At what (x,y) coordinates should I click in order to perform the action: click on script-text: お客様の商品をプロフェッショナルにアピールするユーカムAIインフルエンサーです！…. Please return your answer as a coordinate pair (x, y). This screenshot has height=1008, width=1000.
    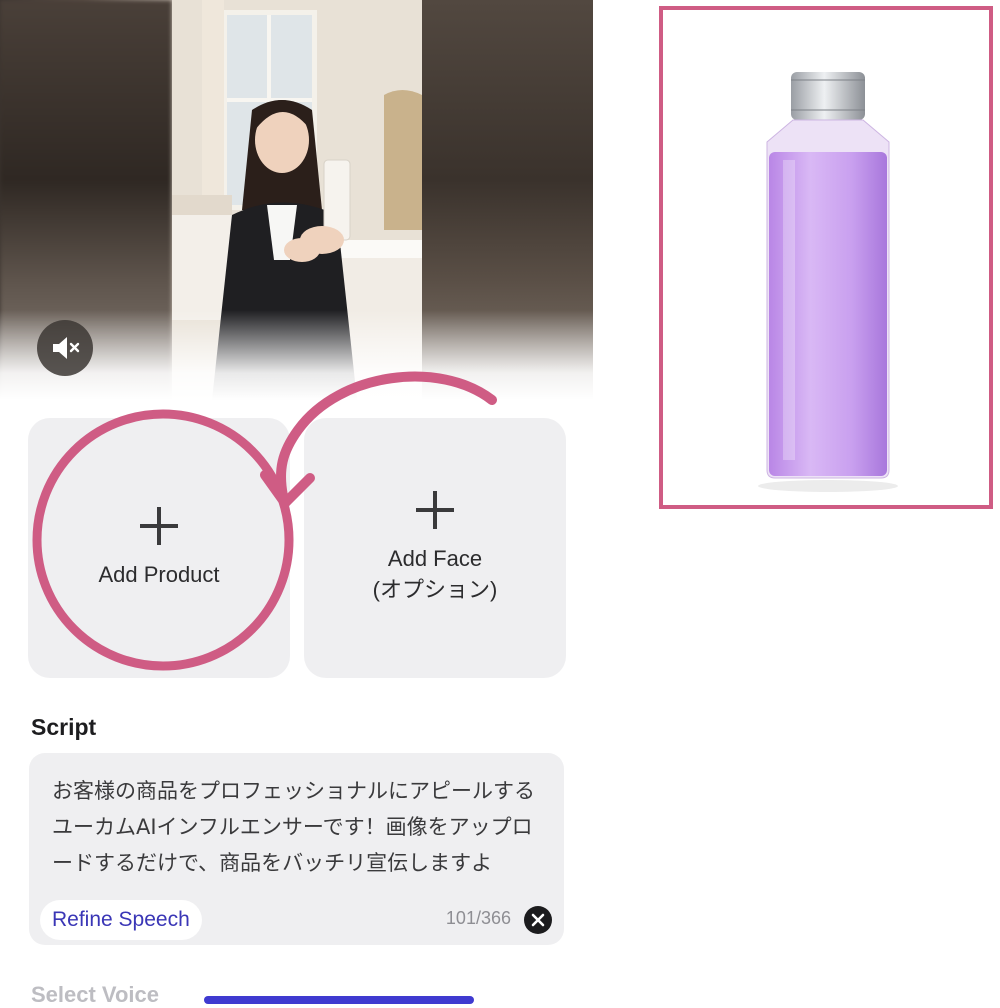
    Looking at the image, I should click on (299, 835).